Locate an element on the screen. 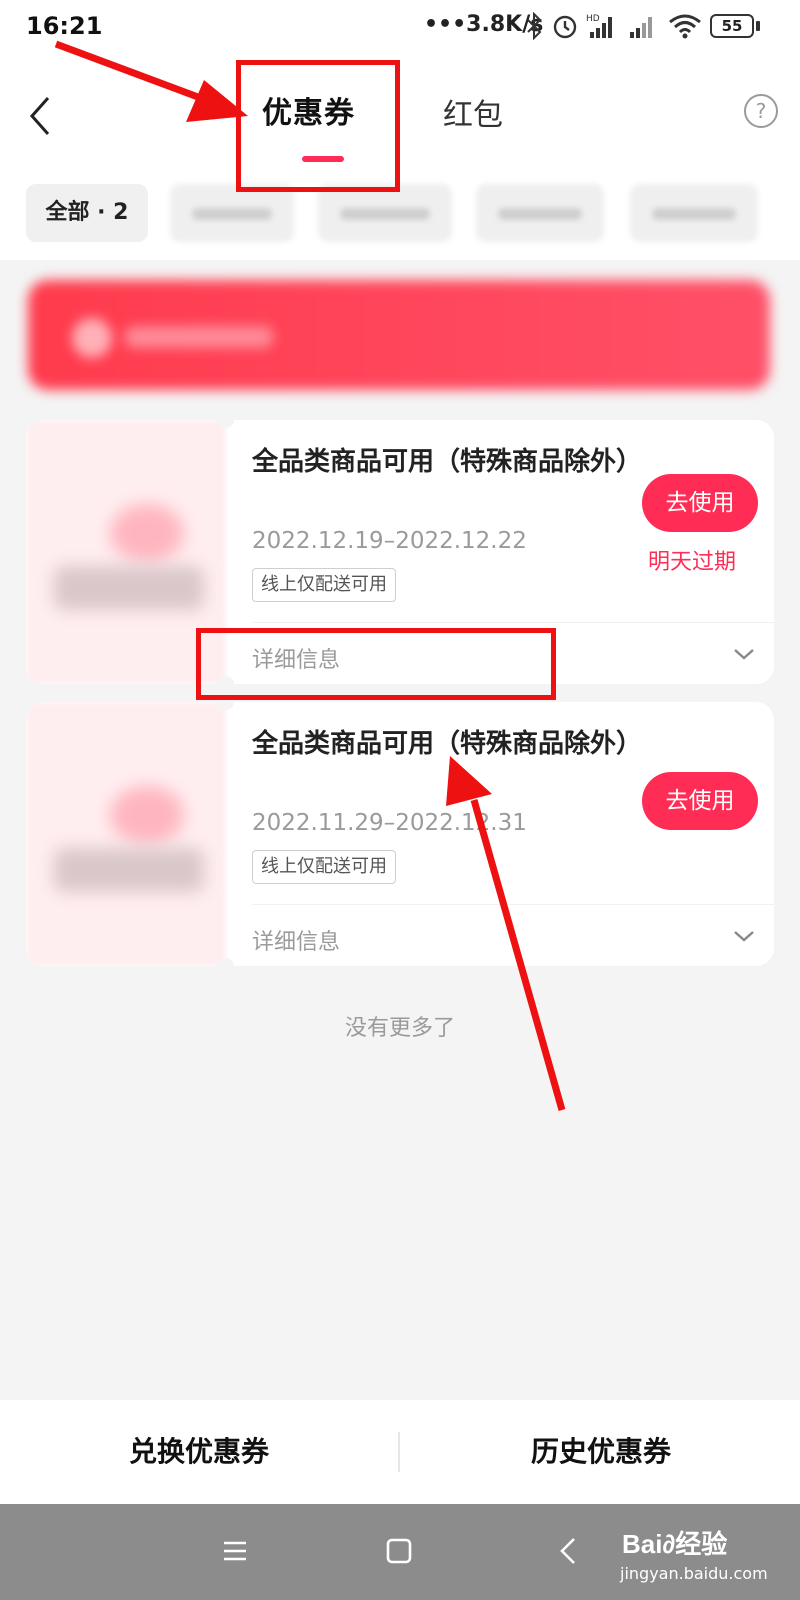 The image size is (800, 1600). card-notch is located at coordinates (226, 962).